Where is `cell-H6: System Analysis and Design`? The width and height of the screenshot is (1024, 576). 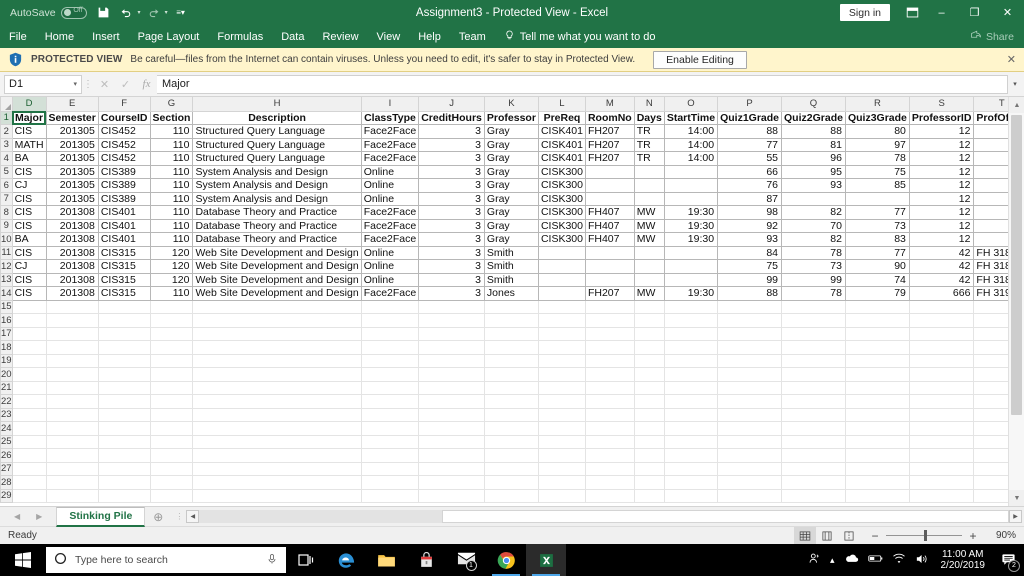 cell-H6: System Analysis and Design is located at coordinates (277, 185).